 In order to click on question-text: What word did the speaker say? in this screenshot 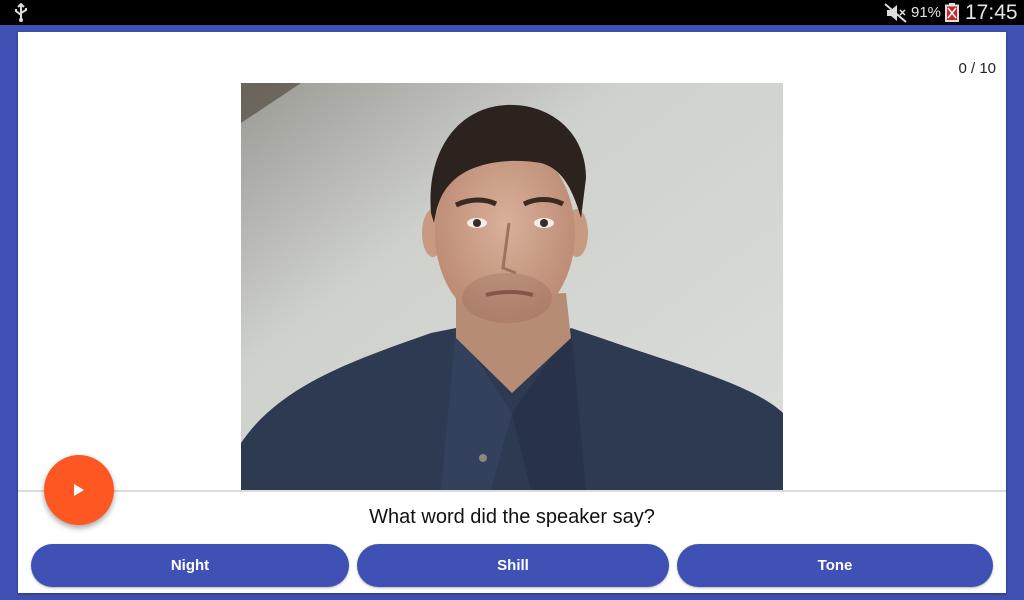, I will do `click(512, 517)`.